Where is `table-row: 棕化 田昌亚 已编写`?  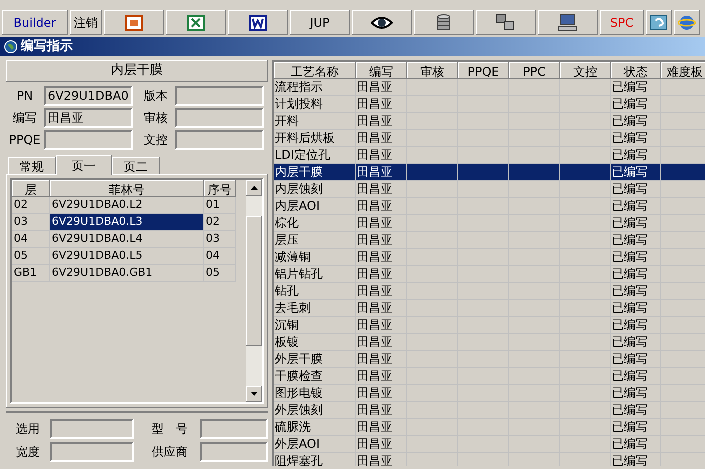 table-row: 棕化 田昌亚 已编写 is located at coordinates (489, 223).